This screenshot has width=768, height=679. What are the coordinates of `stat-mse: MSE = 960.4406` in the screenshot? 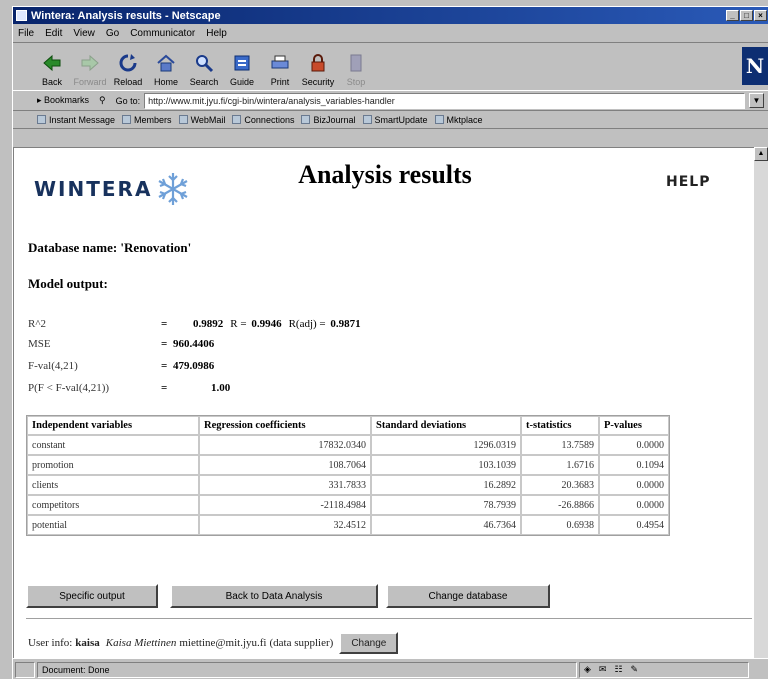 It's located at (121, 344).